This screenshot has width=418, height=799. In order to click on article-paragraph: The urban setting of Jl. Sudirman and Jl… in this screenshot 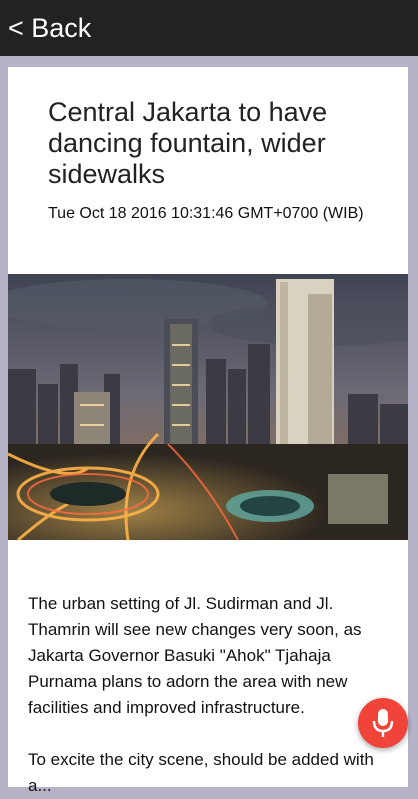, I will do `click(195, 655)`.